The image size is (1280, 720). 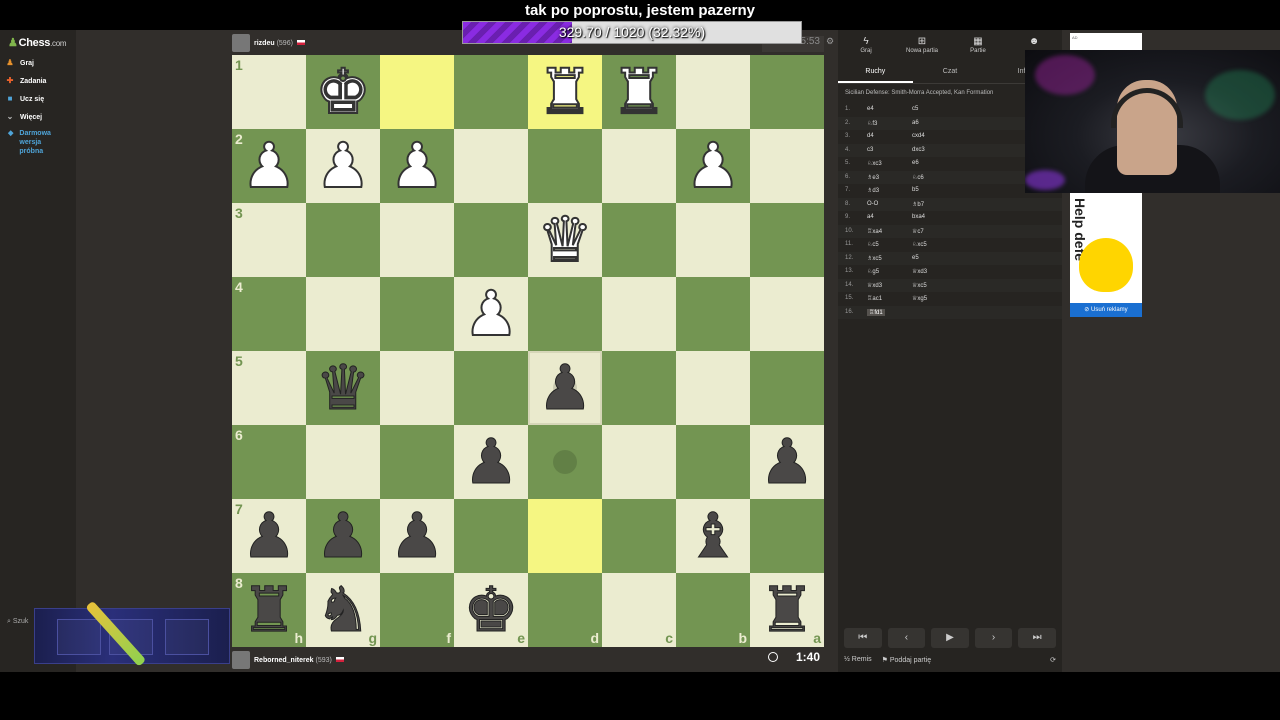 What do you see at coordinates (918, 136) in the screenshot?
I see `black-move: cxd4` at bounding box center [918, 136].